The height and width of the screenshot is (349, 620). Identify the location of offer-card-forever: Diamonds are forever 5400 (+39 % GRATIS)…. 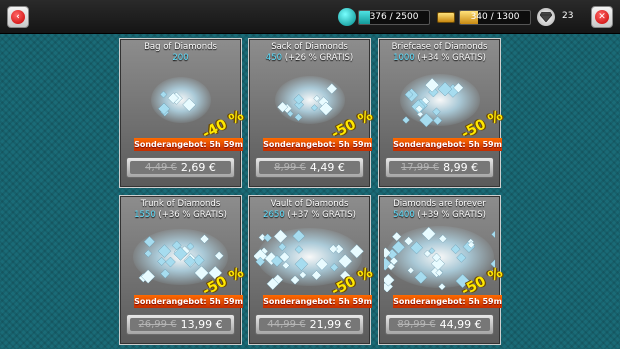
(441, 270).